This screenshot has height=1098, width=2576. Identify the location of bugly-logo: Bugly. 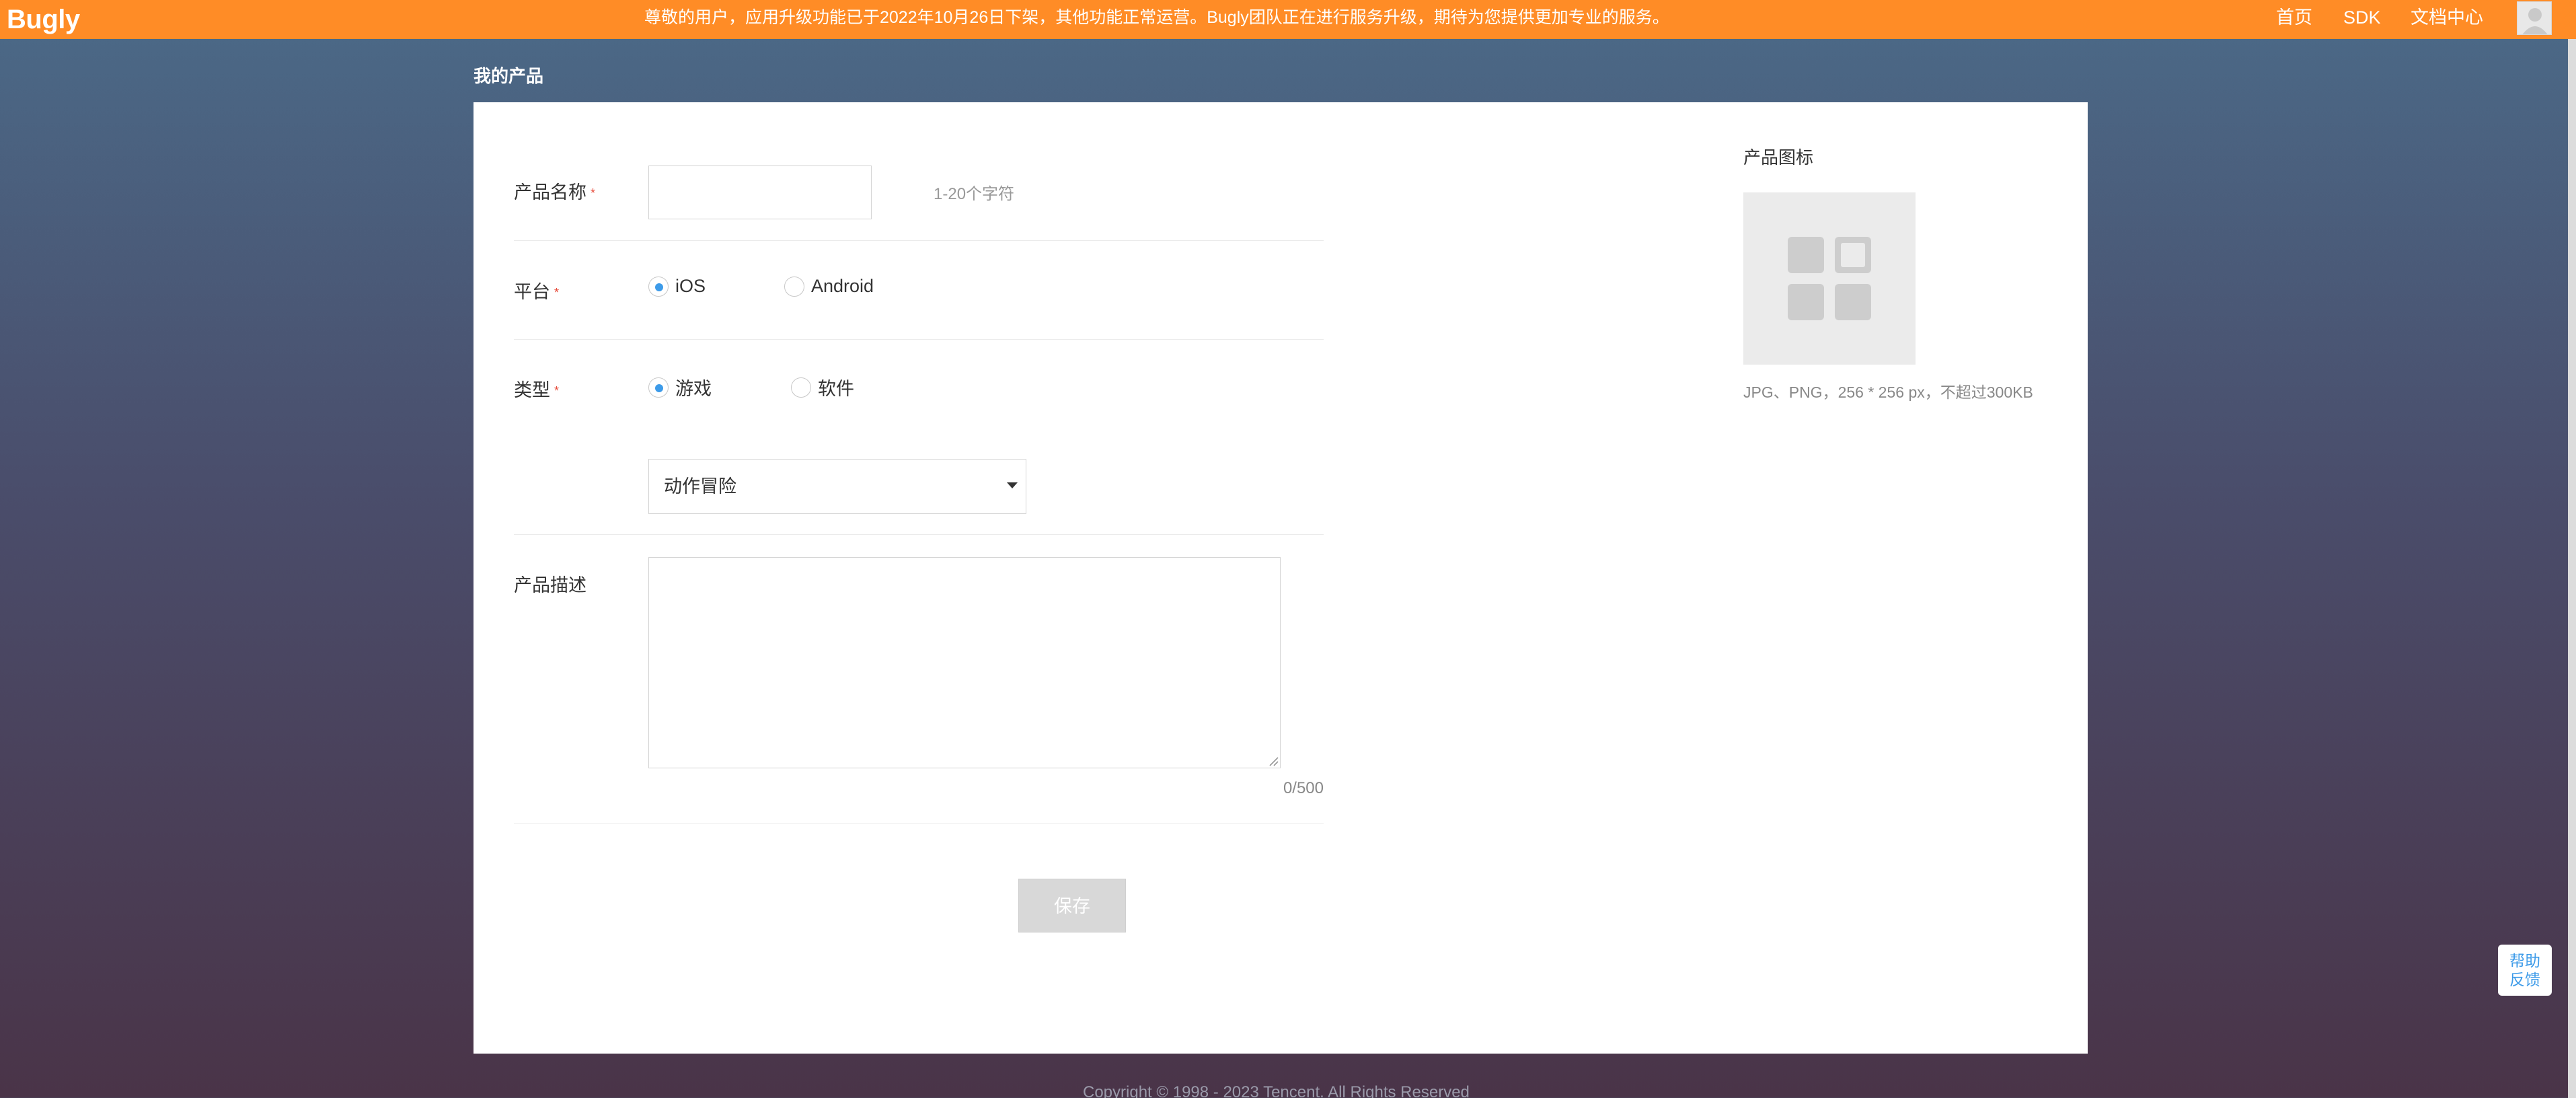
(43, 20).